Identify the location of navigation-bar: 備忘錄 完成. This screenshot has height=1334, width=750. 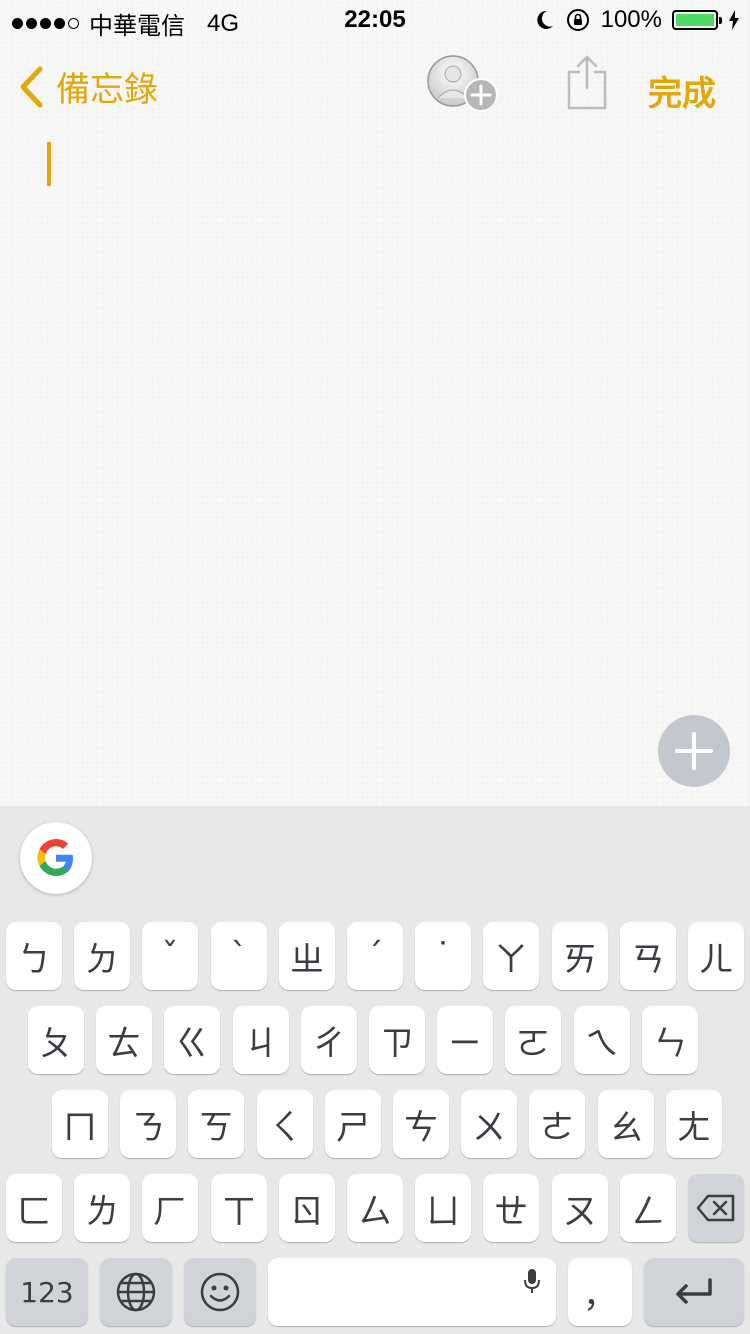
(375, 84).